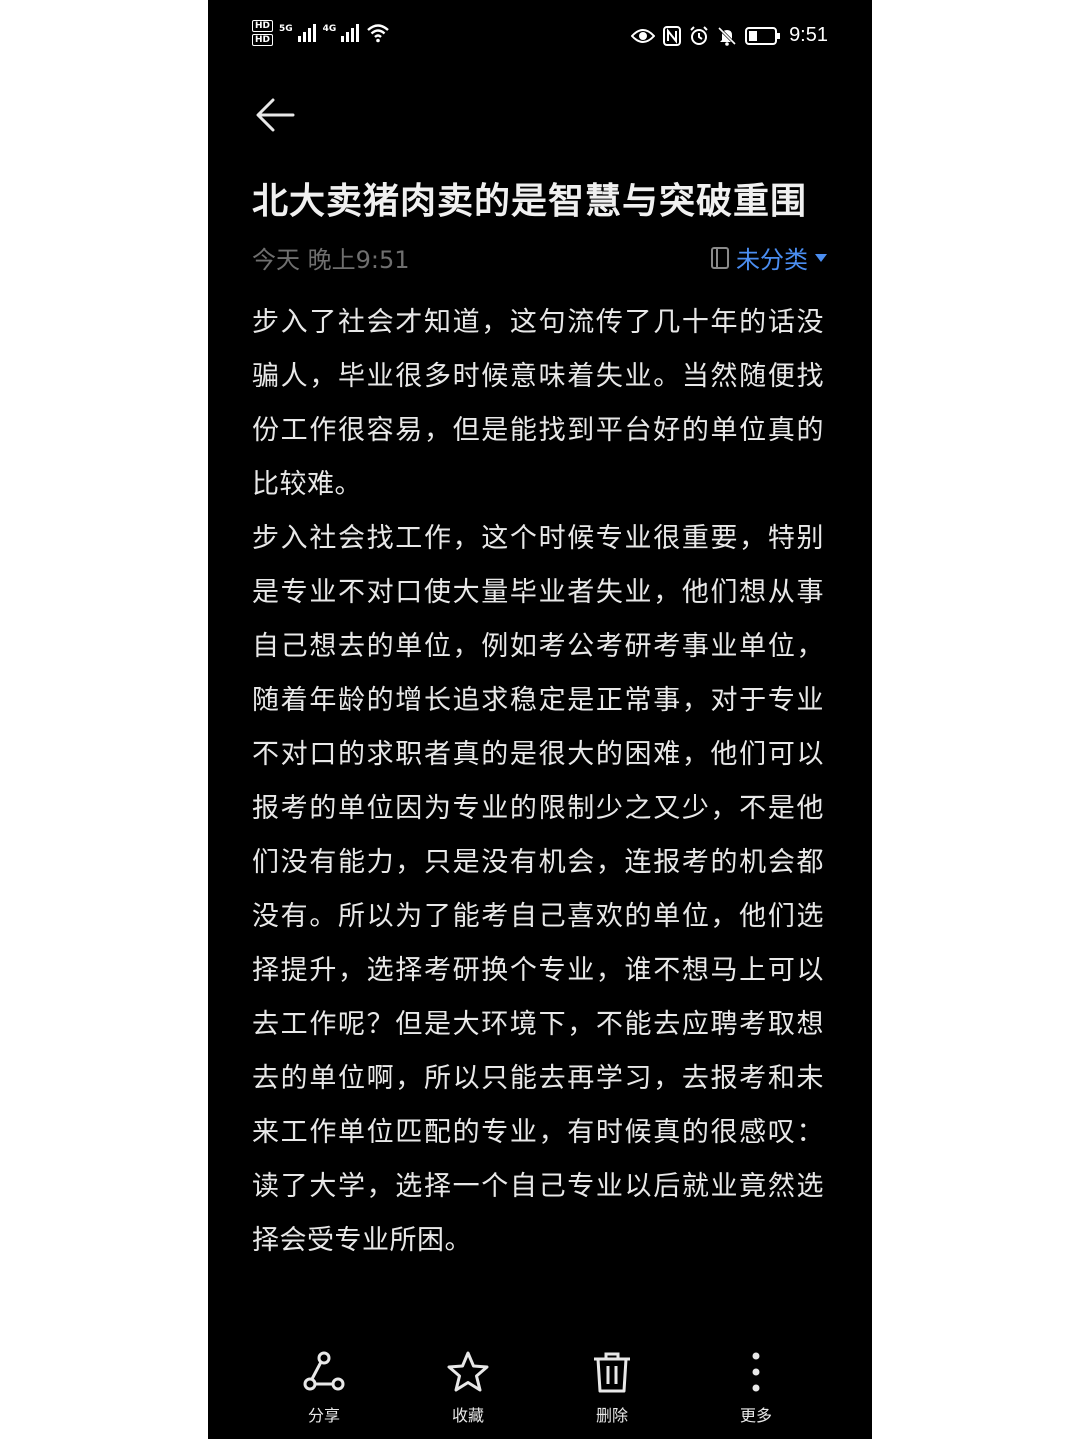  I want to click on arrow-left-icon, so click(275, 115).